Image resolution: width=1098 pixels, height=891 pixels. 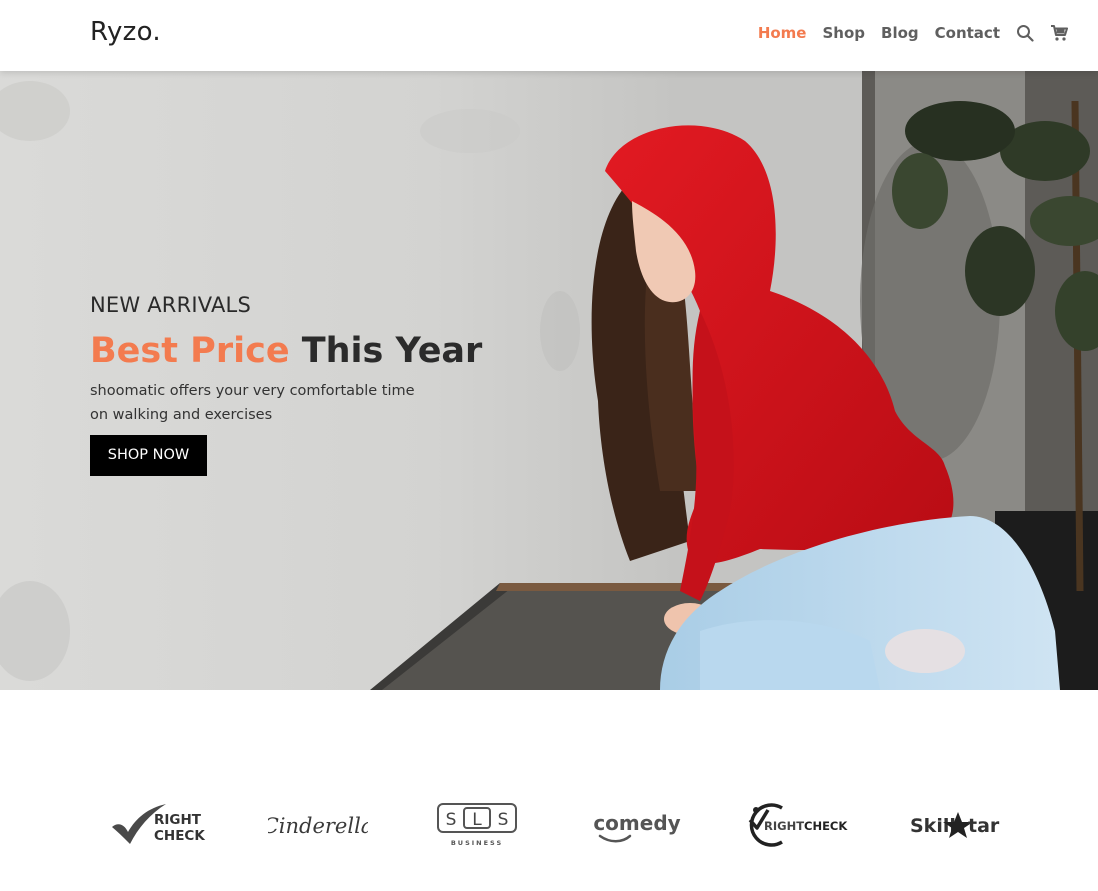 I want to click on brand-logo-rightcheck: RIGHT CHECK, so click(x=158, y=825).